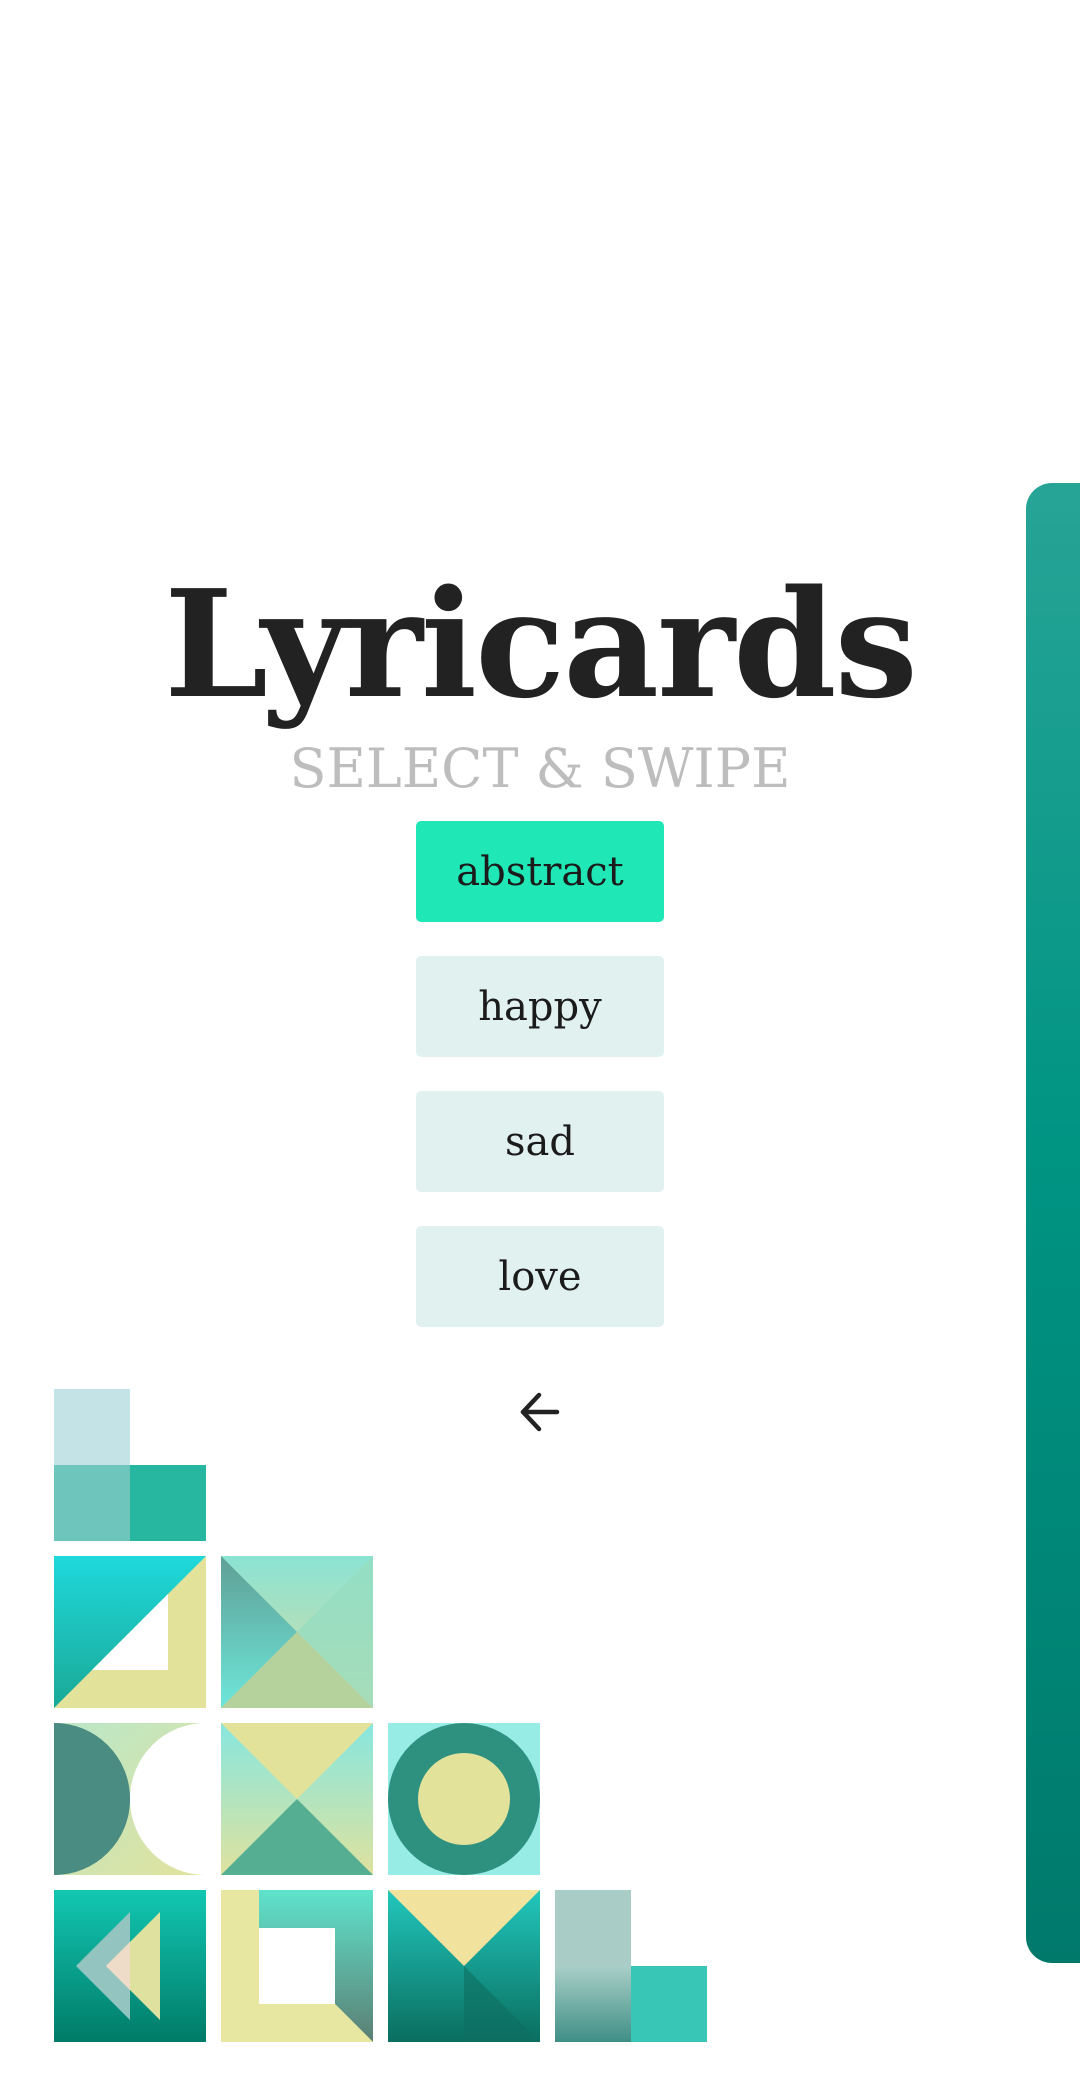 This screenshot has height=2094, width=1080. What do you see at coordinates (540, 1141) in the screenshot?
I see `category-button-sad: sad` at bounding box center [540, 1141].